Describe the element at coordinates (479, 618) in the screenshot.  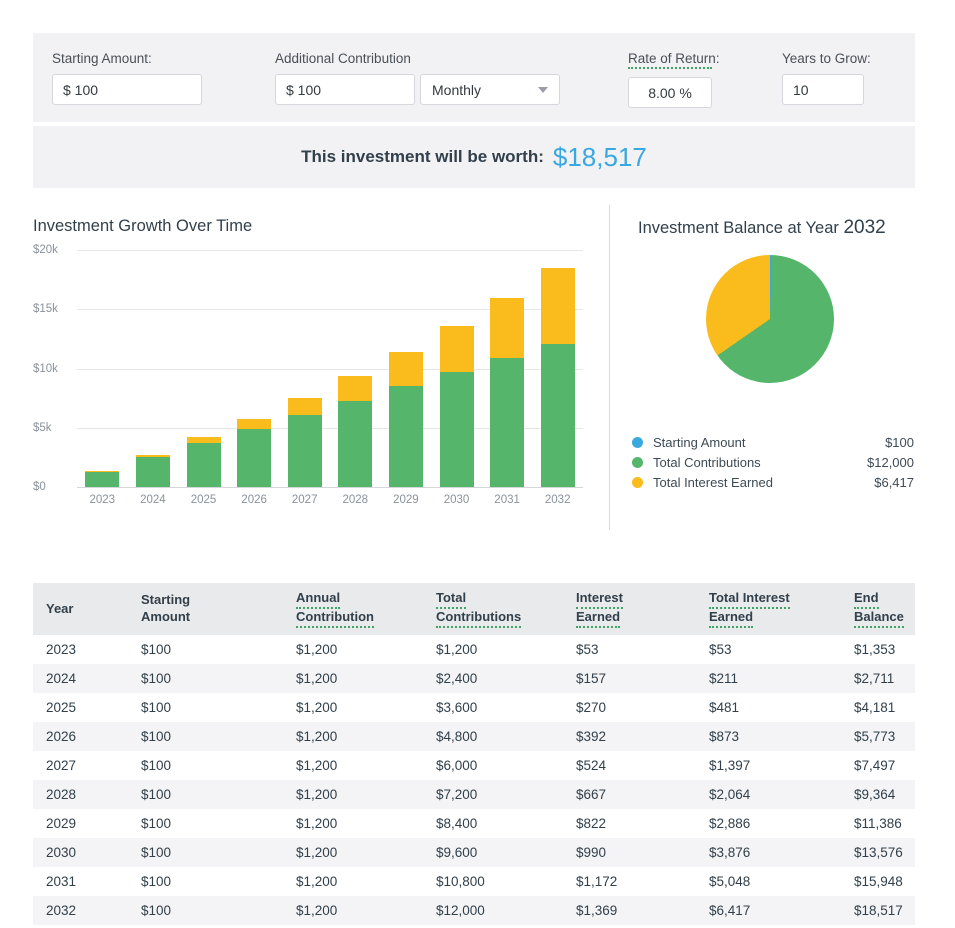
I see `table-column-header-line: Contributions` at that location.